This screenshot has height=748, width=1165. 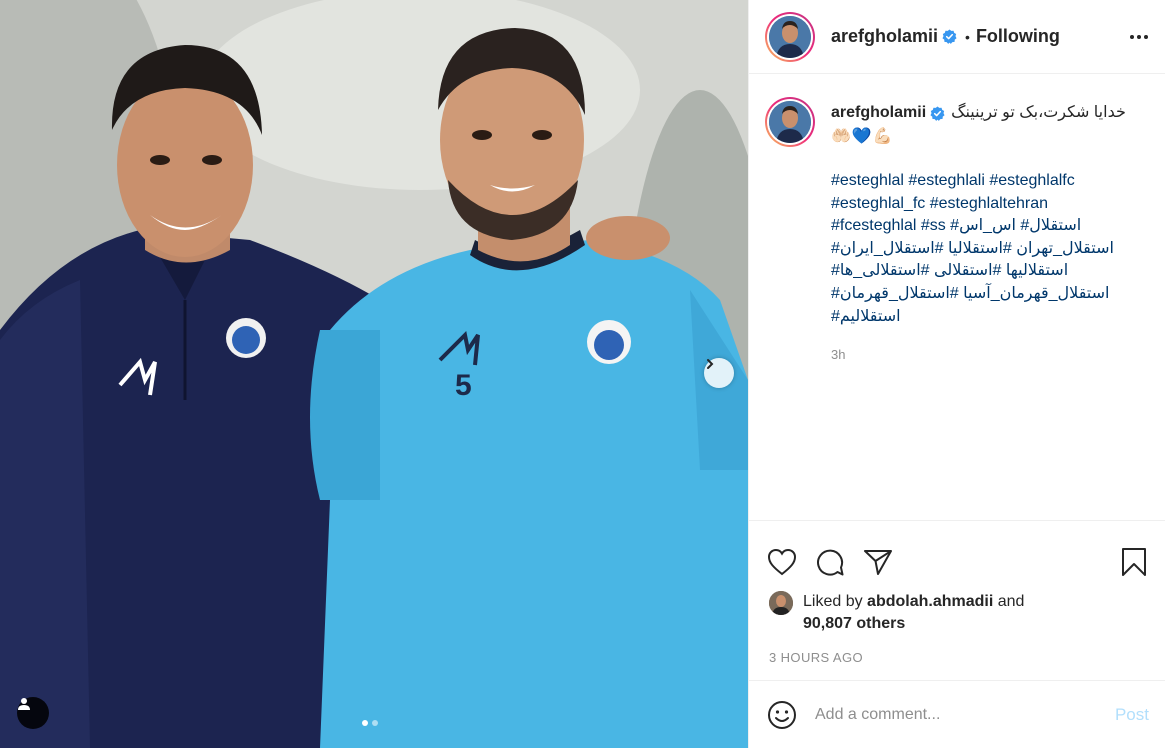 What do you see at coordinates (33, 713) in the screenshot?
I see `user-tags-button` at bounding box center [33, 713].